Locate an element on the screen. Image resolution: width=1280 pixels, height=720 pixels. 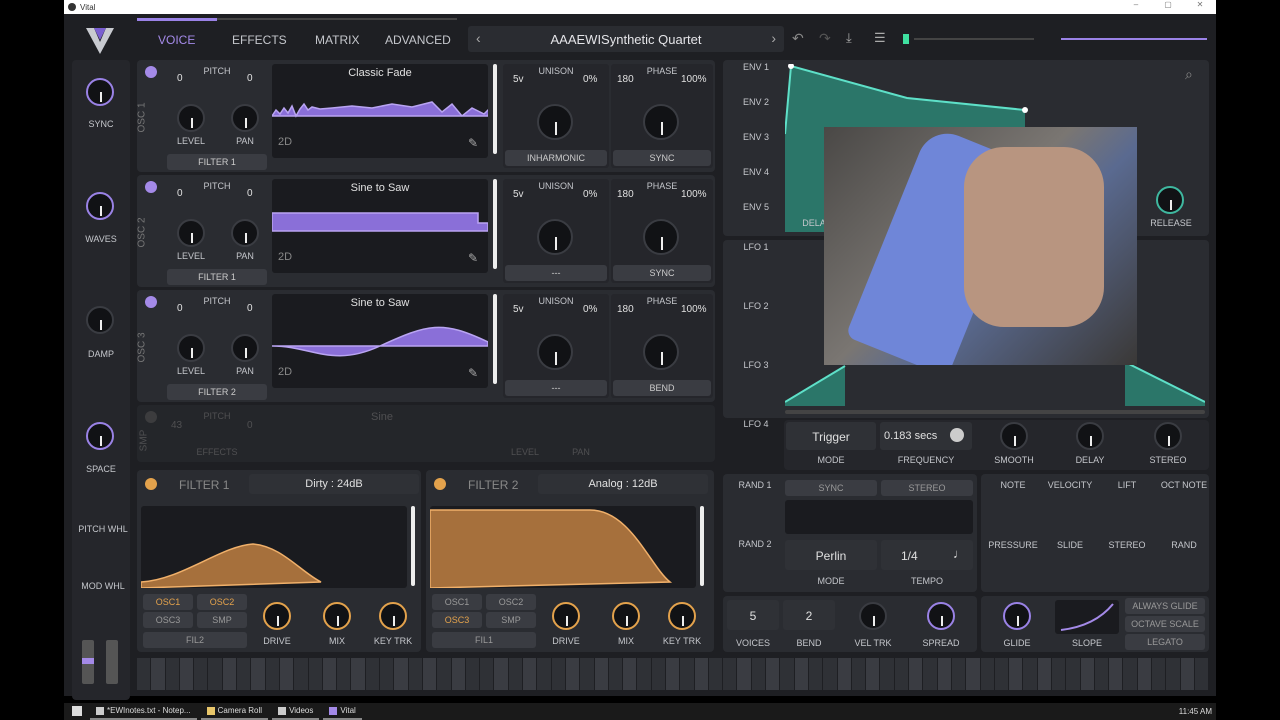
phase-random: 100% is located at coordinates (694, 194).